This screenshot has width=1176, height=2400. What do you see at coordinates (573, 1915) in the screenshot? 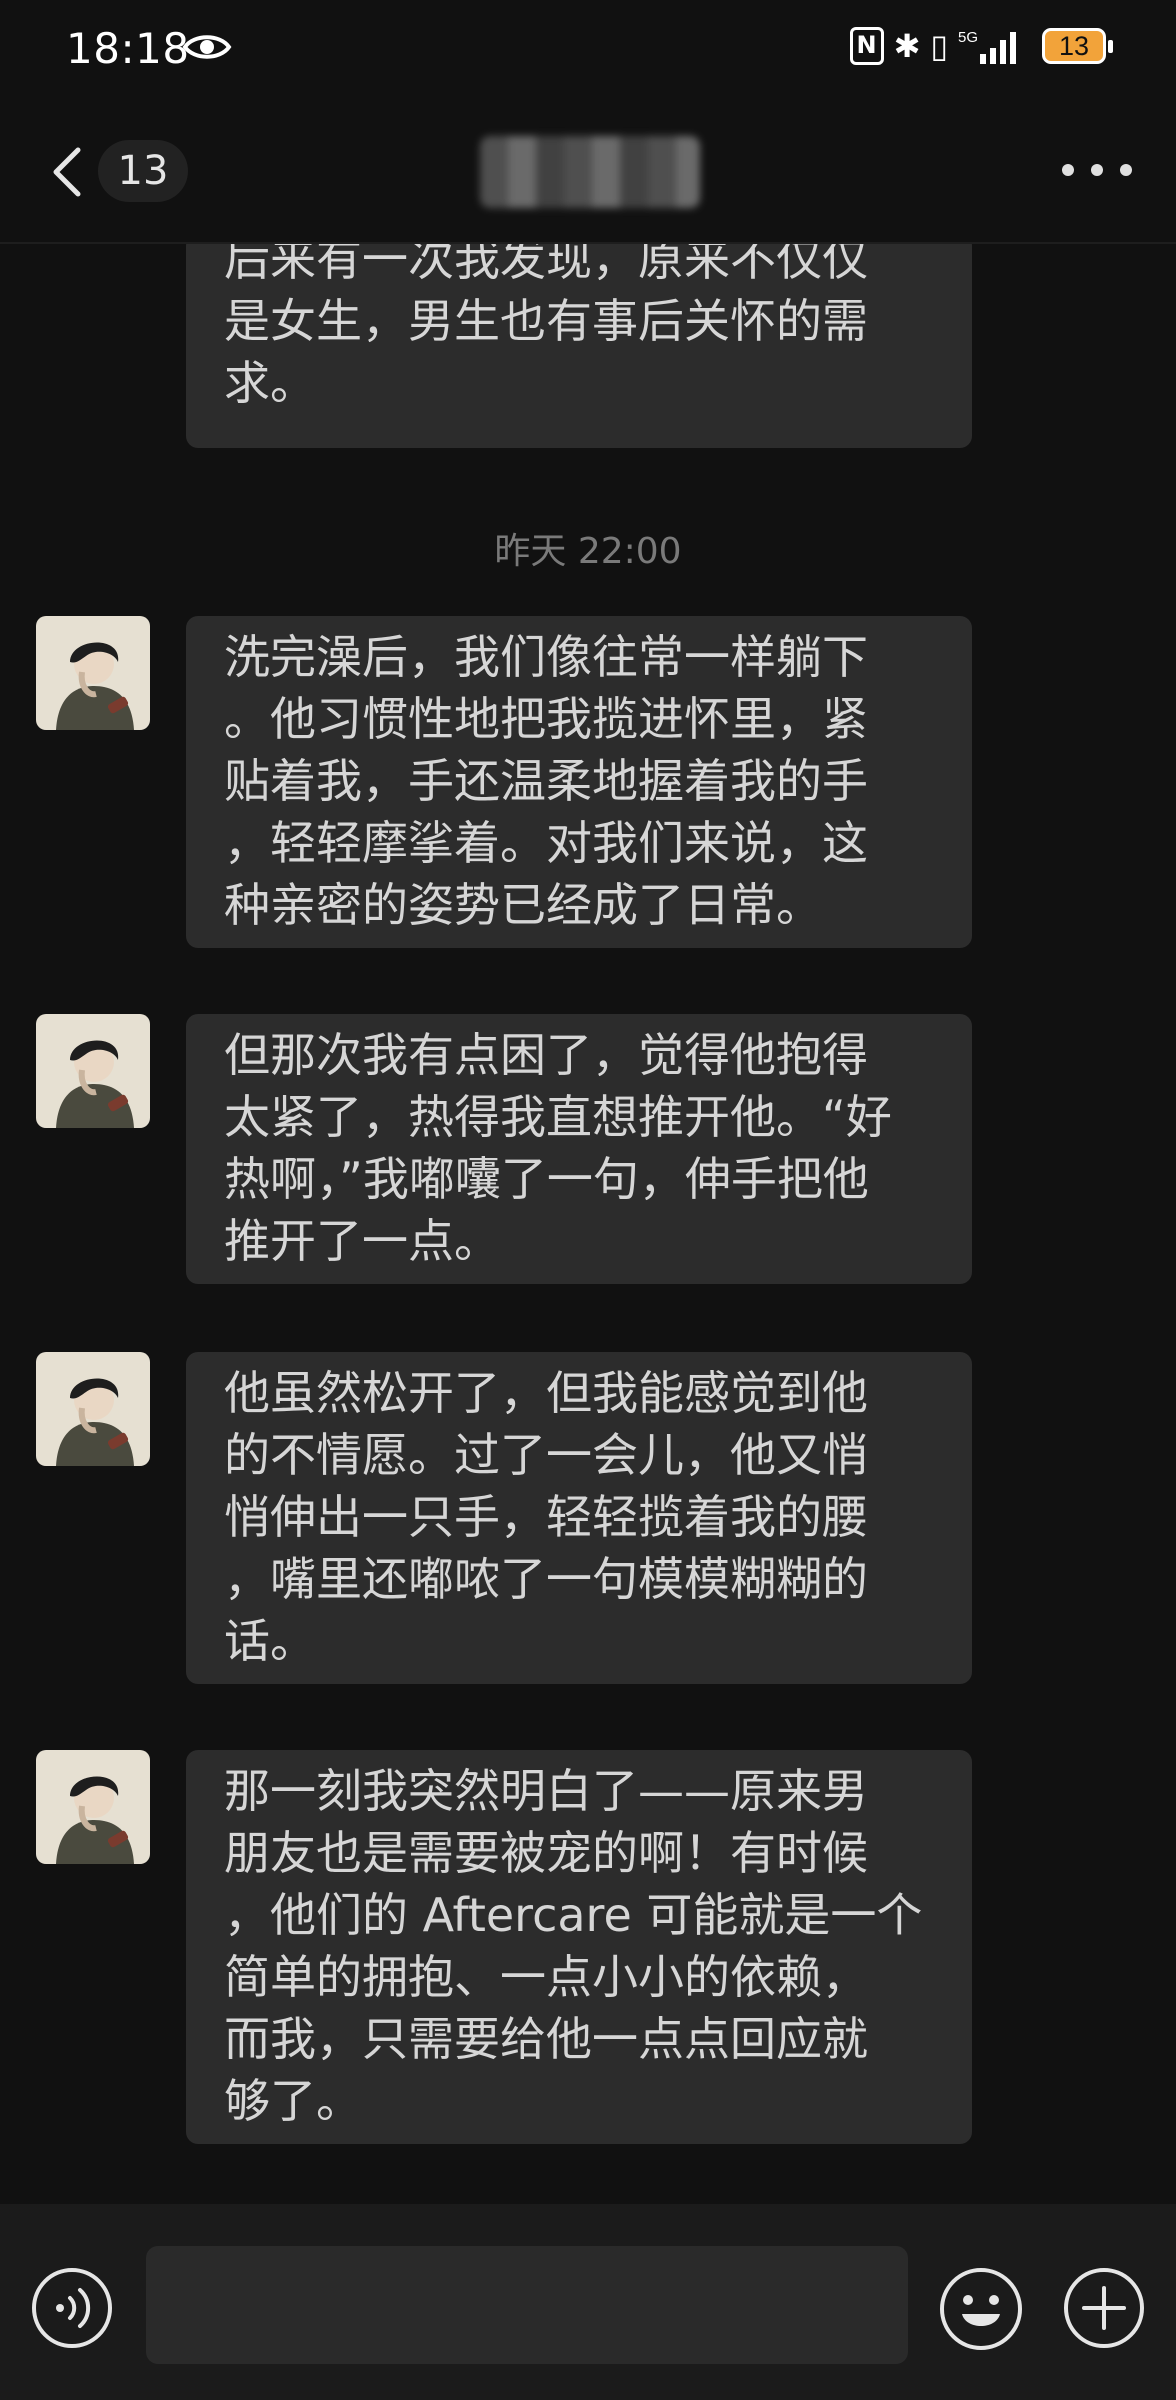
I see `message-line: ，他们的 Aftercare 可能就是一个` at bounding box center [573, 1915].